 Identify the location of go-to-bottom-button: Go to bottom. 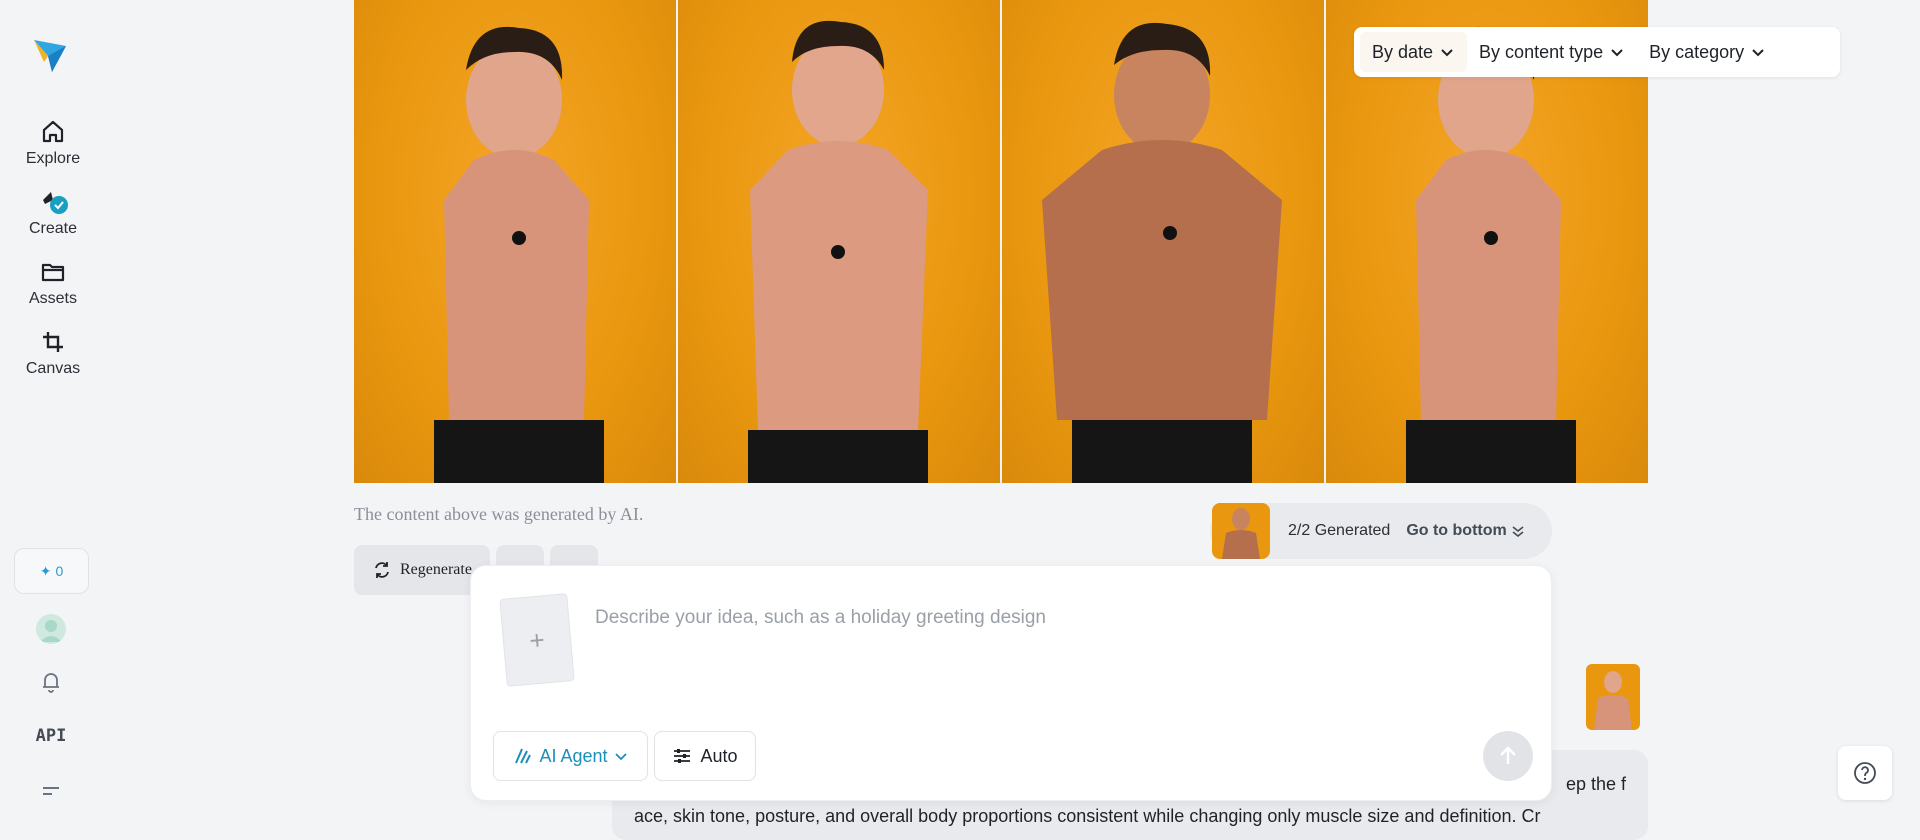
(1465, 531).